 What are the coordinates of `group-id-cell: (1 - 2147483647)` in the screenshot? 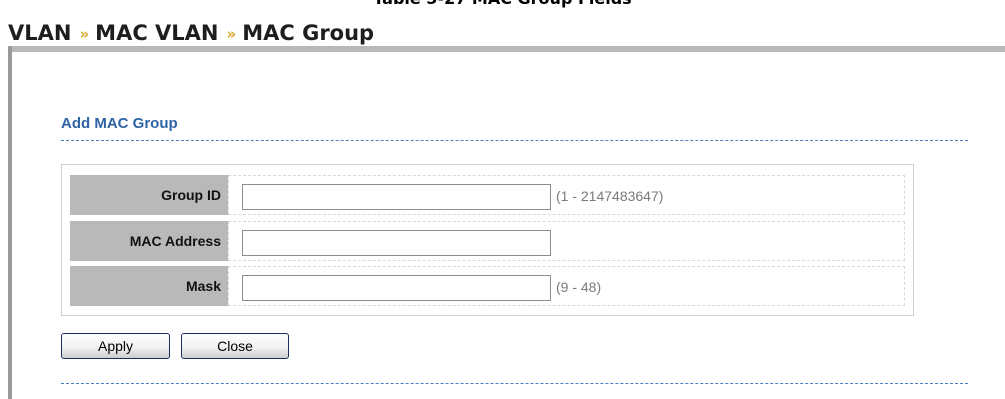 It's located at (566, 195).